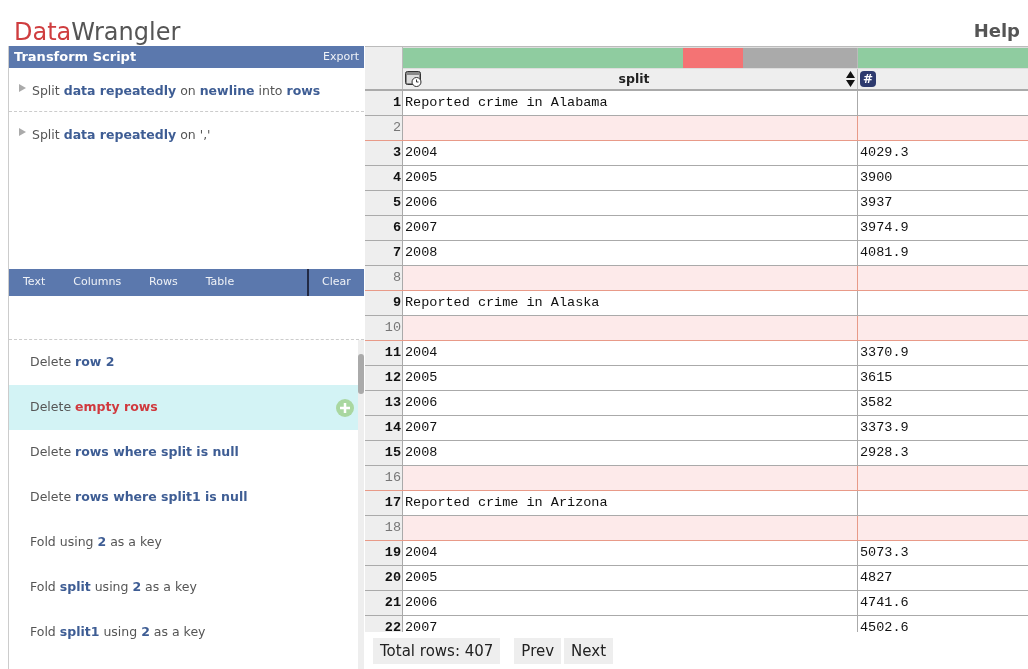  Describe the element at coordinates (183, 497) in the screenshot. I see `suggestion-item: Delete rows where split1 is null` at that location.